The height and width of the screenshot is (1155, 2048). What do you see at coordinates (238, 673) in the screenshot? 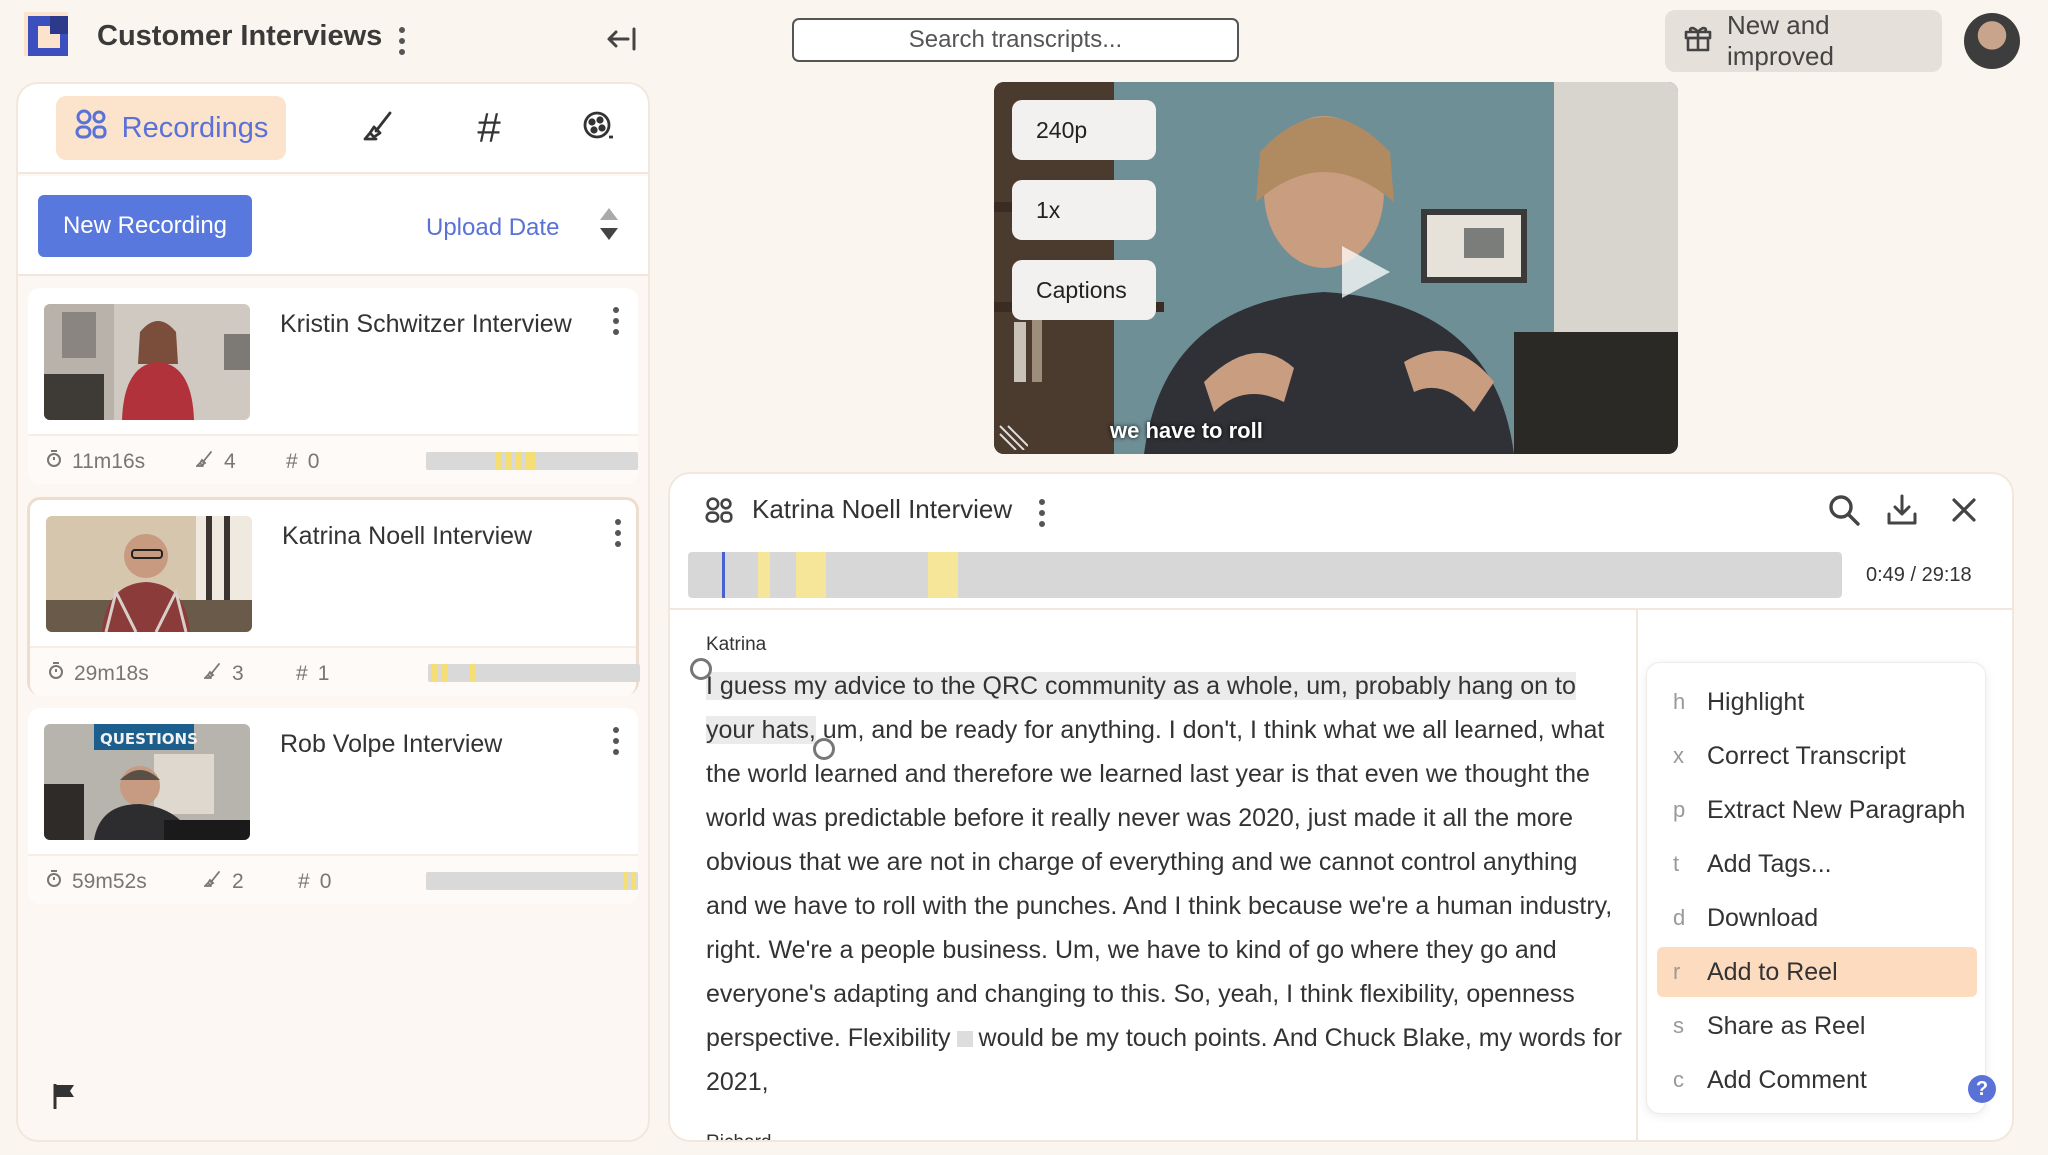
I see `highlights-count: 3` at bounding box center [238, 673].